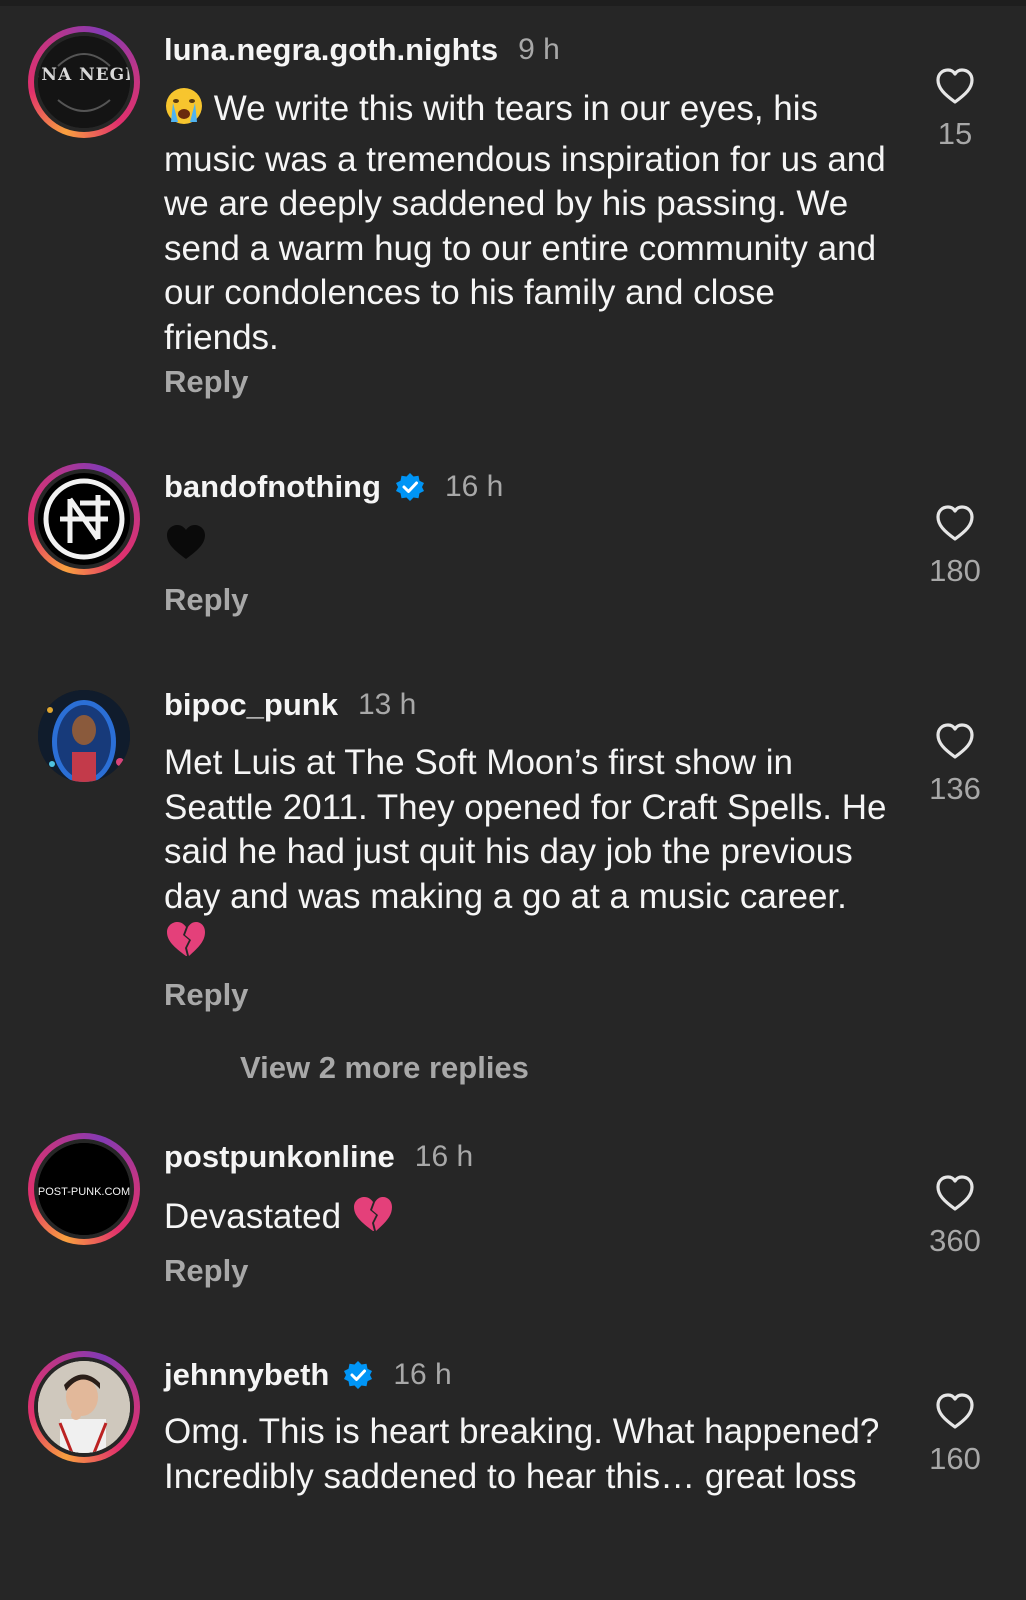  Describe the element at coordinates (184, 112) in the screenshot. I see `loudly-crying-face-emoji` at that location.